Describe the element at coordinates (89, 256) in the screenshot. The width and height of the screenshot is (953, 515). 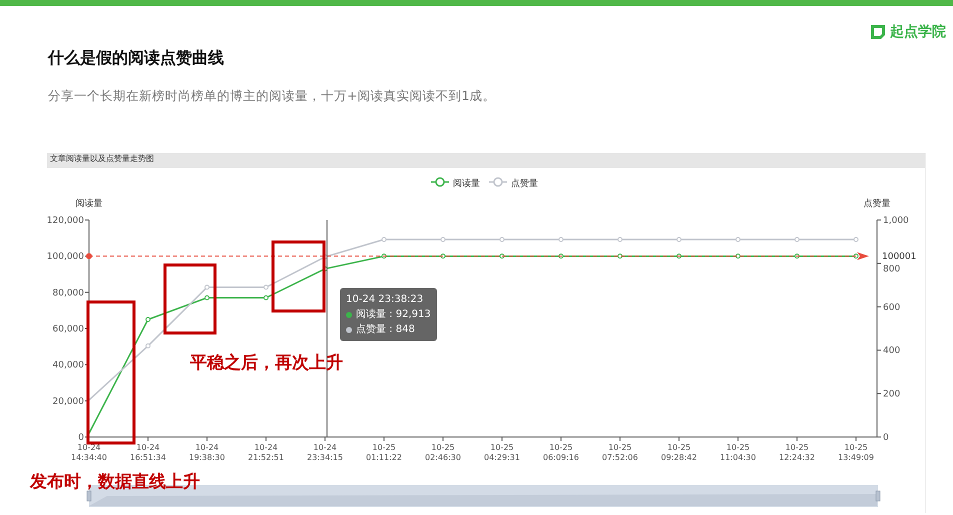
I see `mark-line-start-dot` at that location.